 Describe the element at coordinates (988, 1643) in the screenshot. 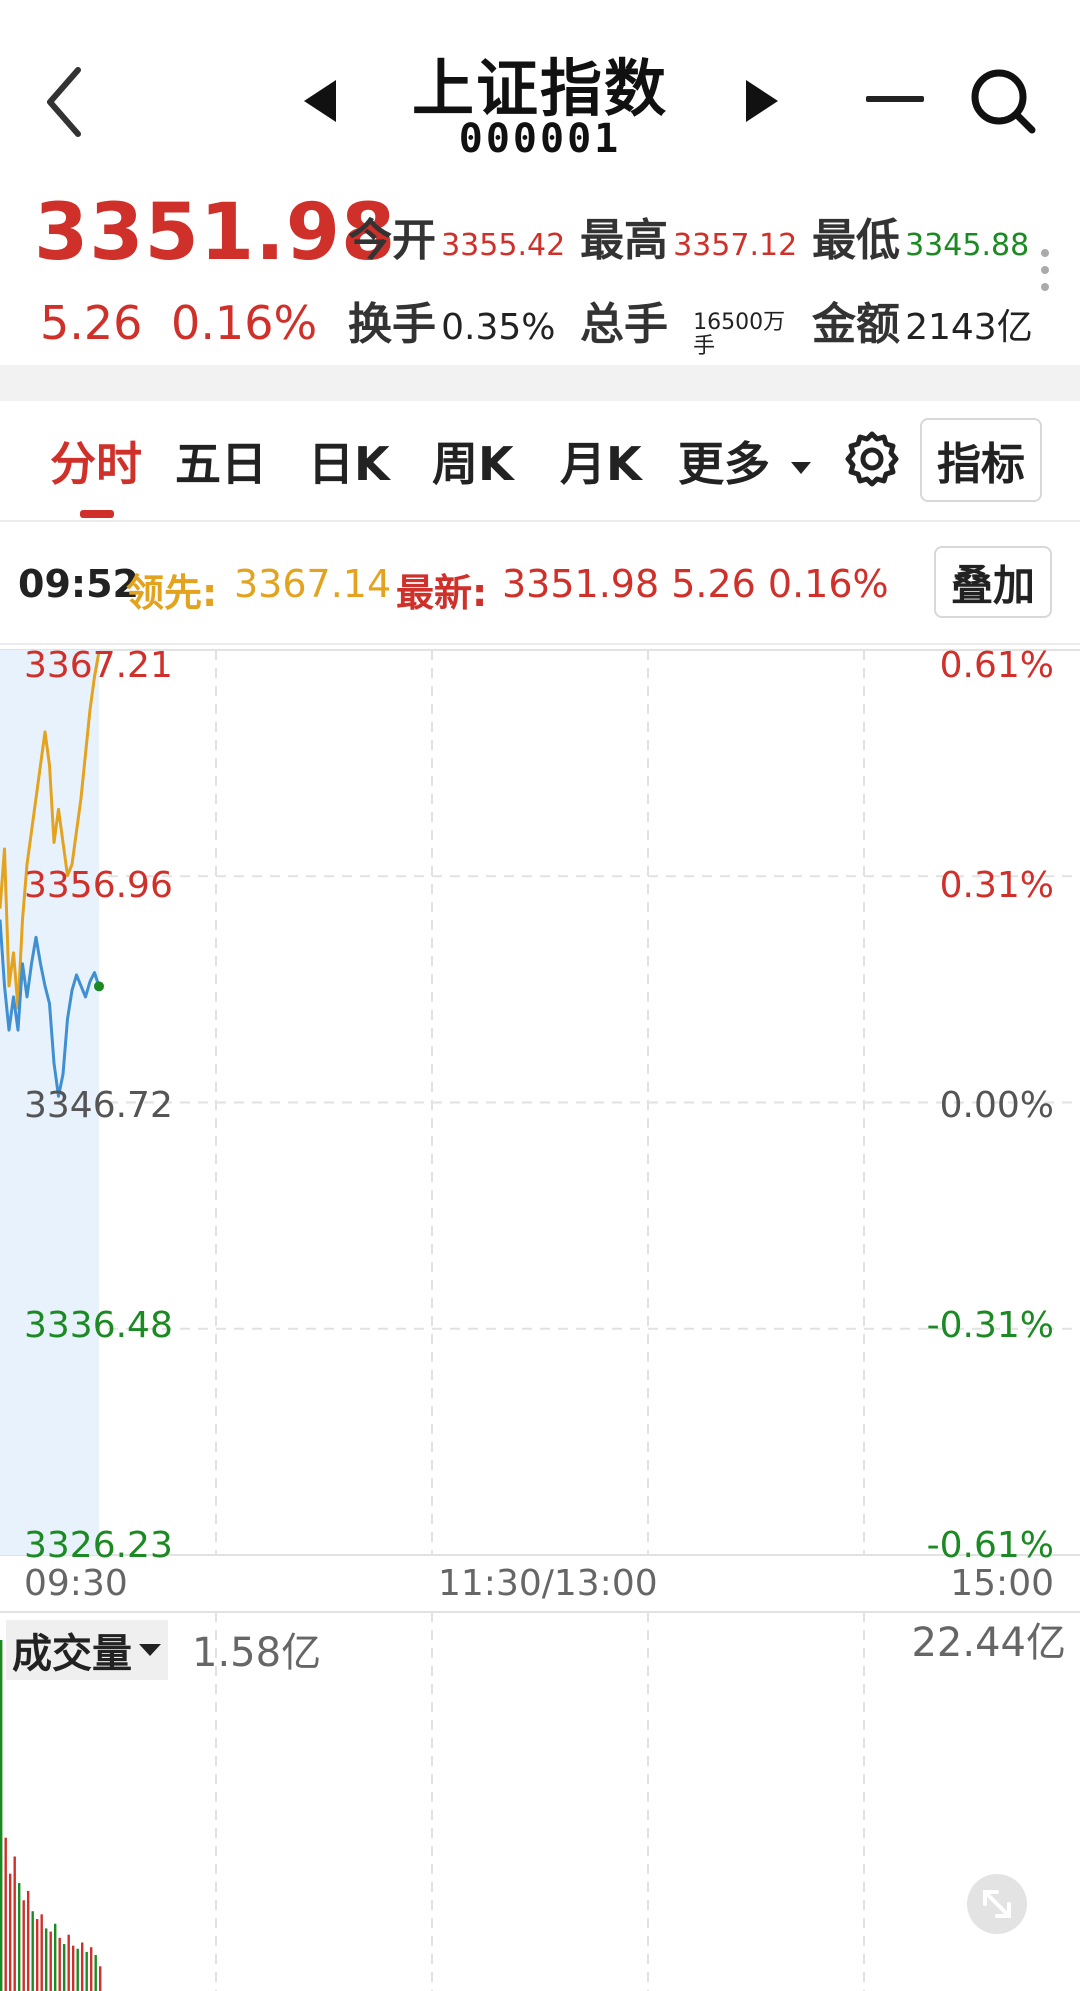

I see `volume-max: 22.44亿` at that location.